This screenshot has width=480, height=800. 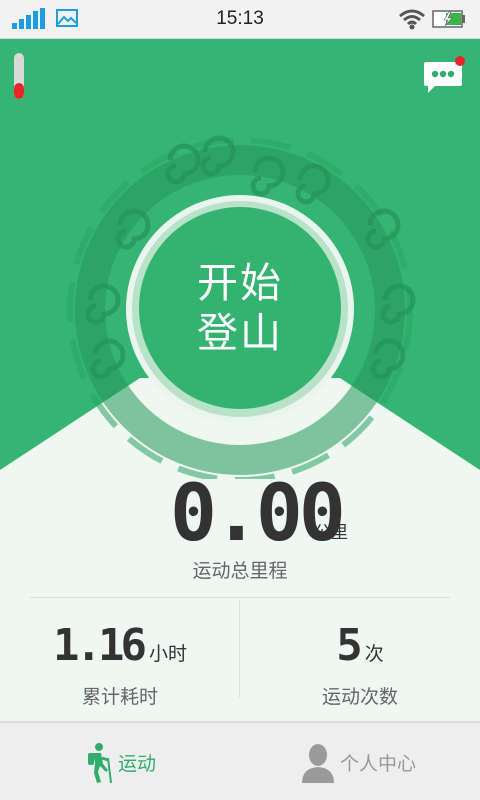 What do you see at coordinates (137, 764) in the screenshot?
I see `nav-item-sport-label: 运动` at bounding box center [137, 764].